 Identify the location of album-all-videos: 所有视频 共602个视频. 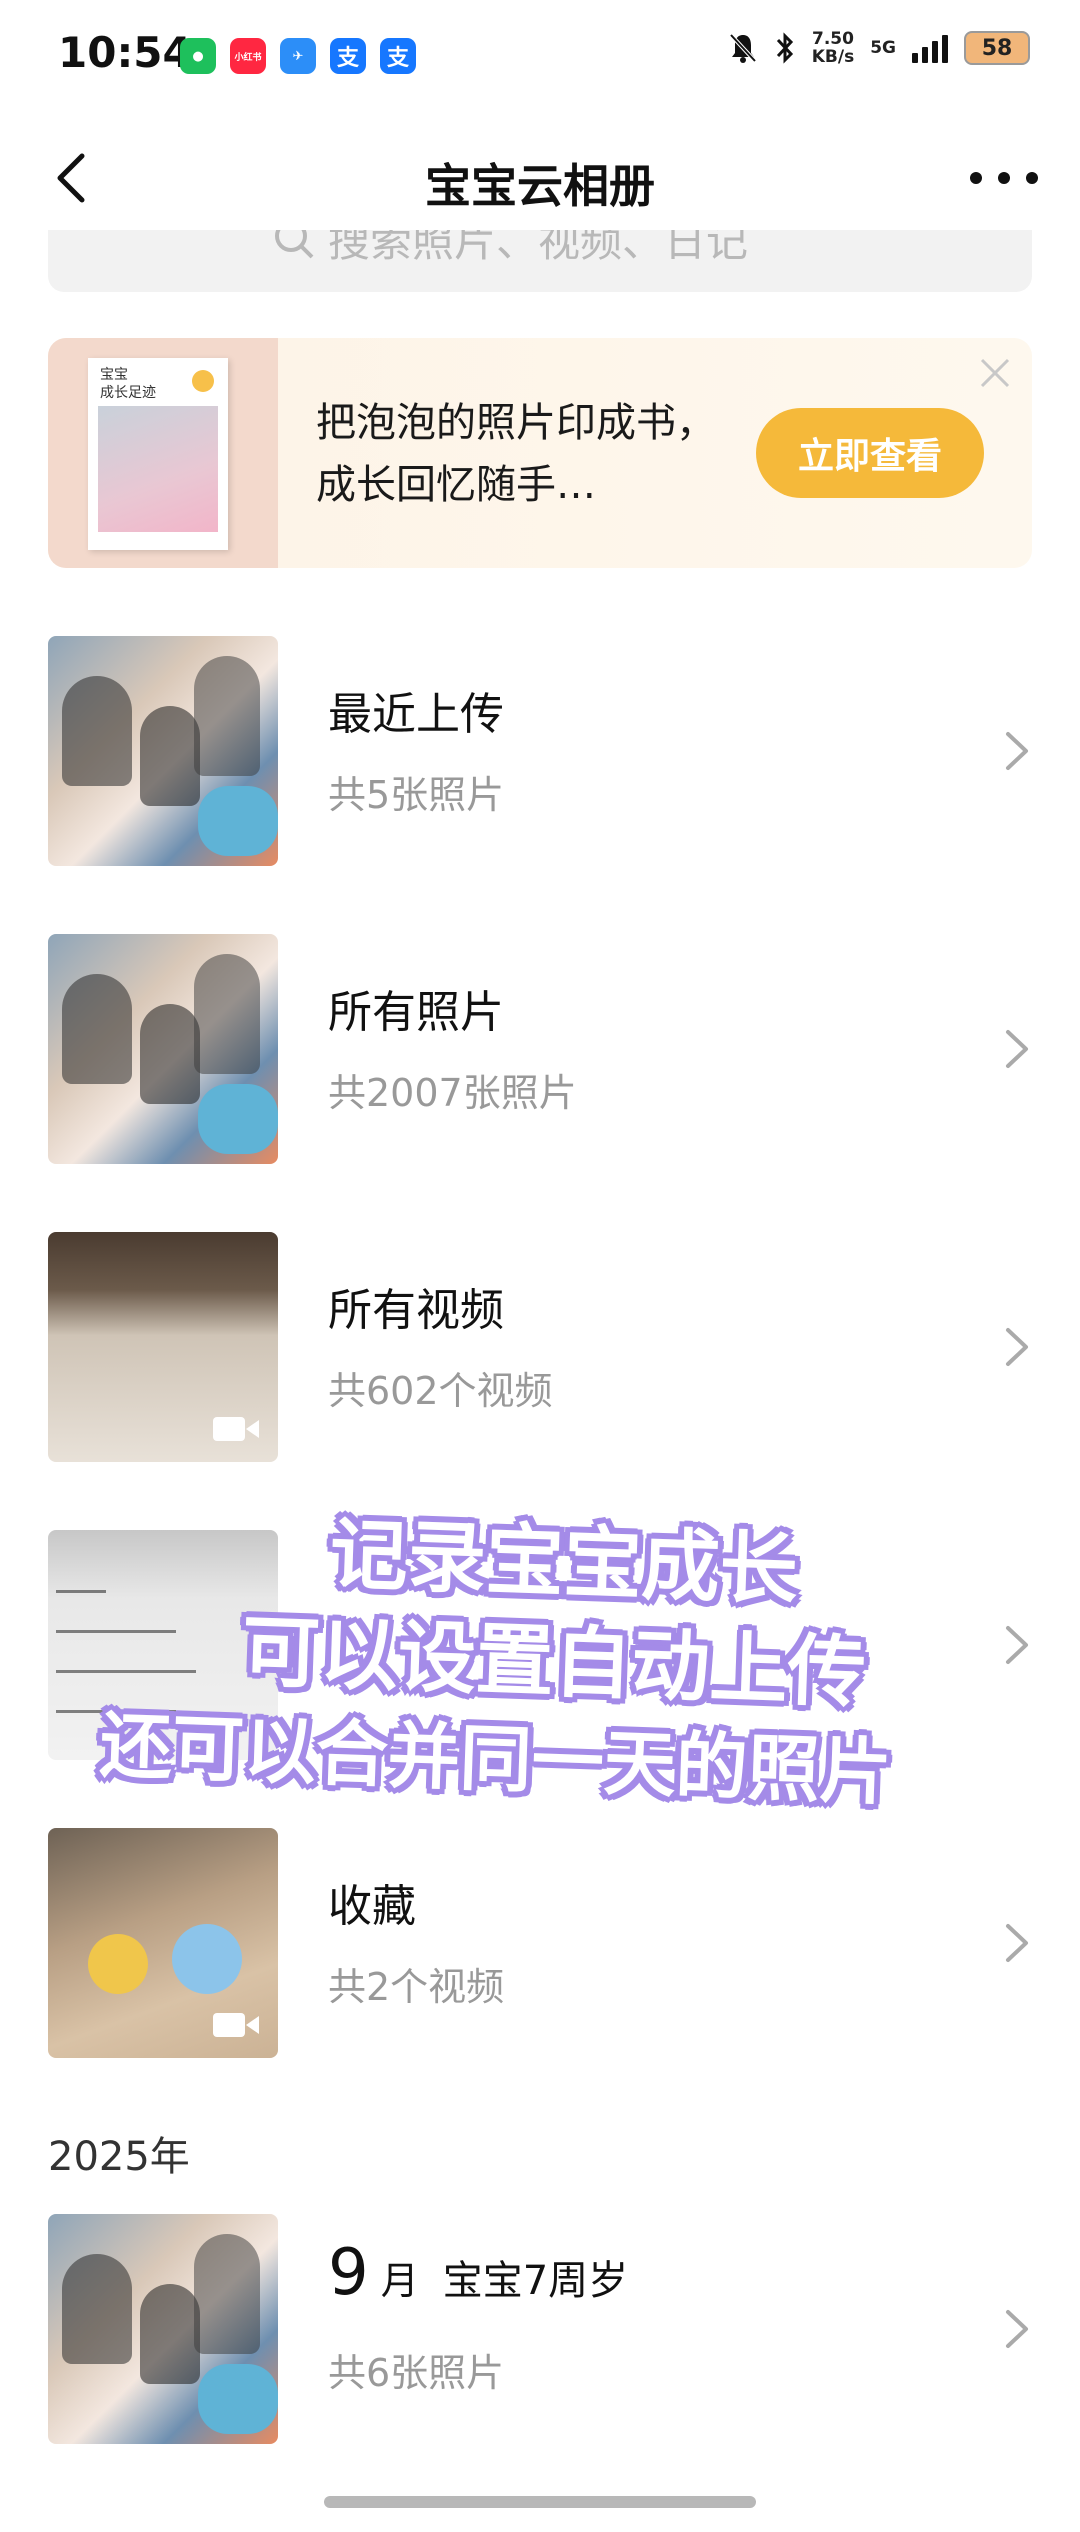
(540, 1347).